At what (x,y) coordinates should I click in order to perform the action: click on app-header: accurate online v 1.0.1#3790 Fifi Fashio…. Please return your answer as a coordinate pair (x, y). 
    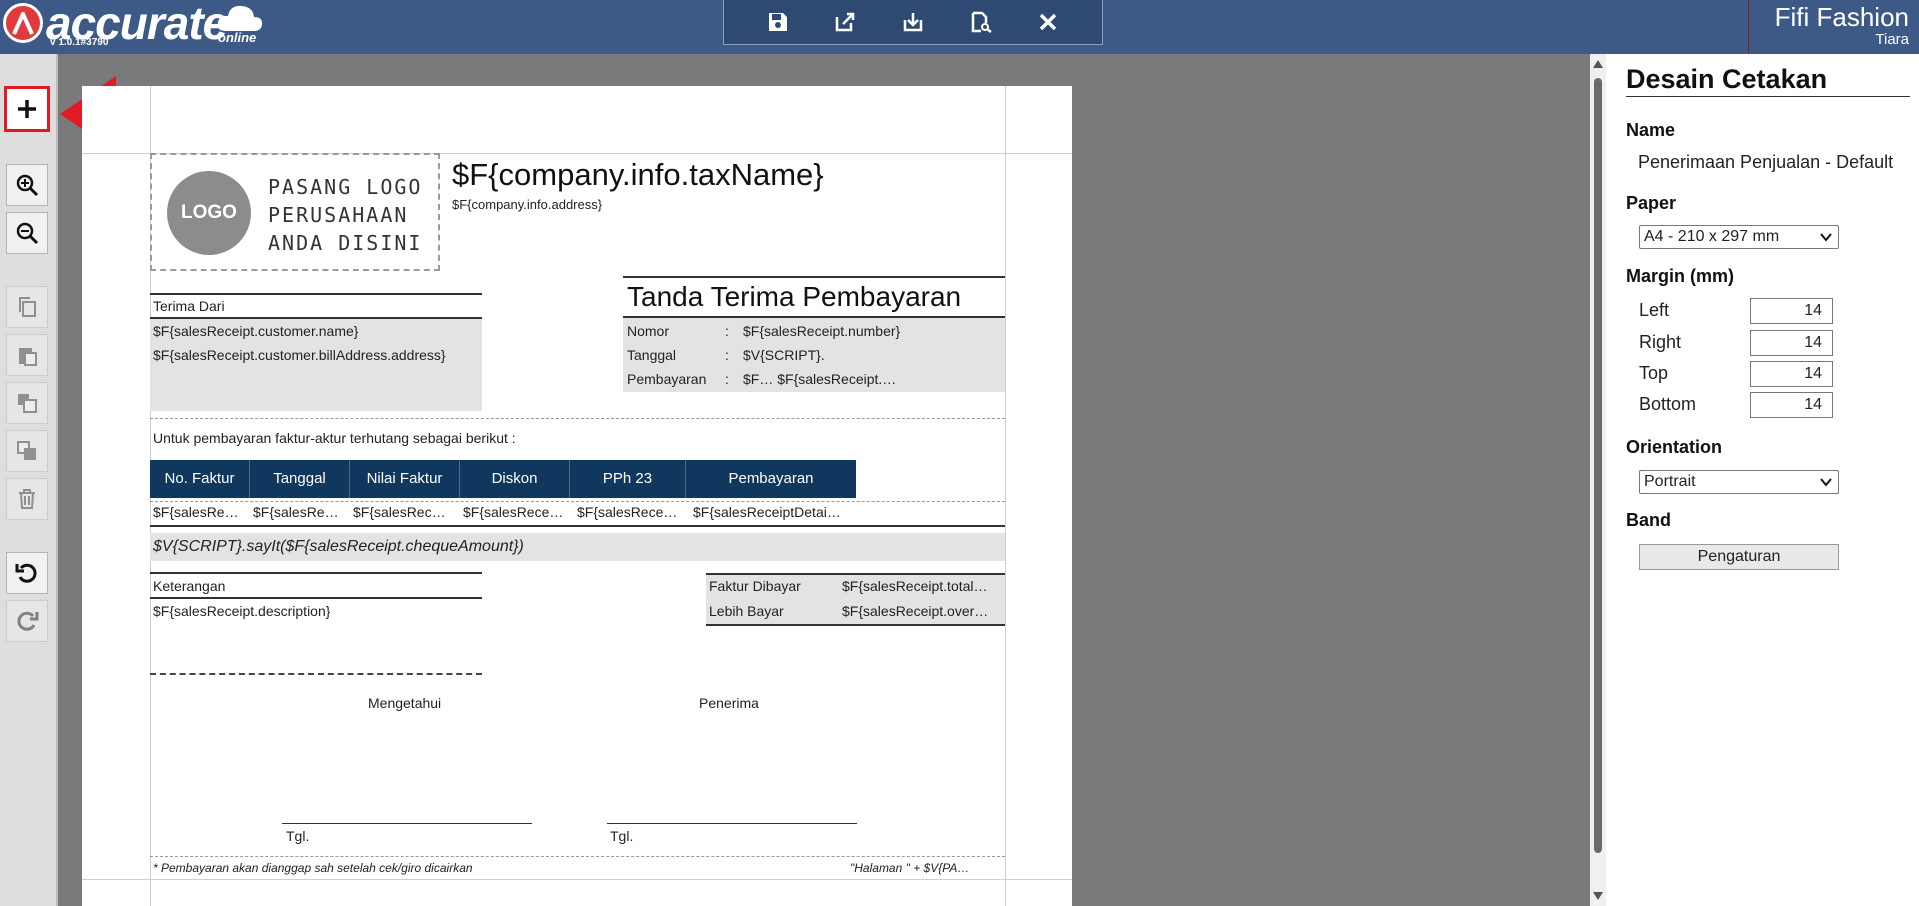
    Looking at the image, I should click on (959, 27).